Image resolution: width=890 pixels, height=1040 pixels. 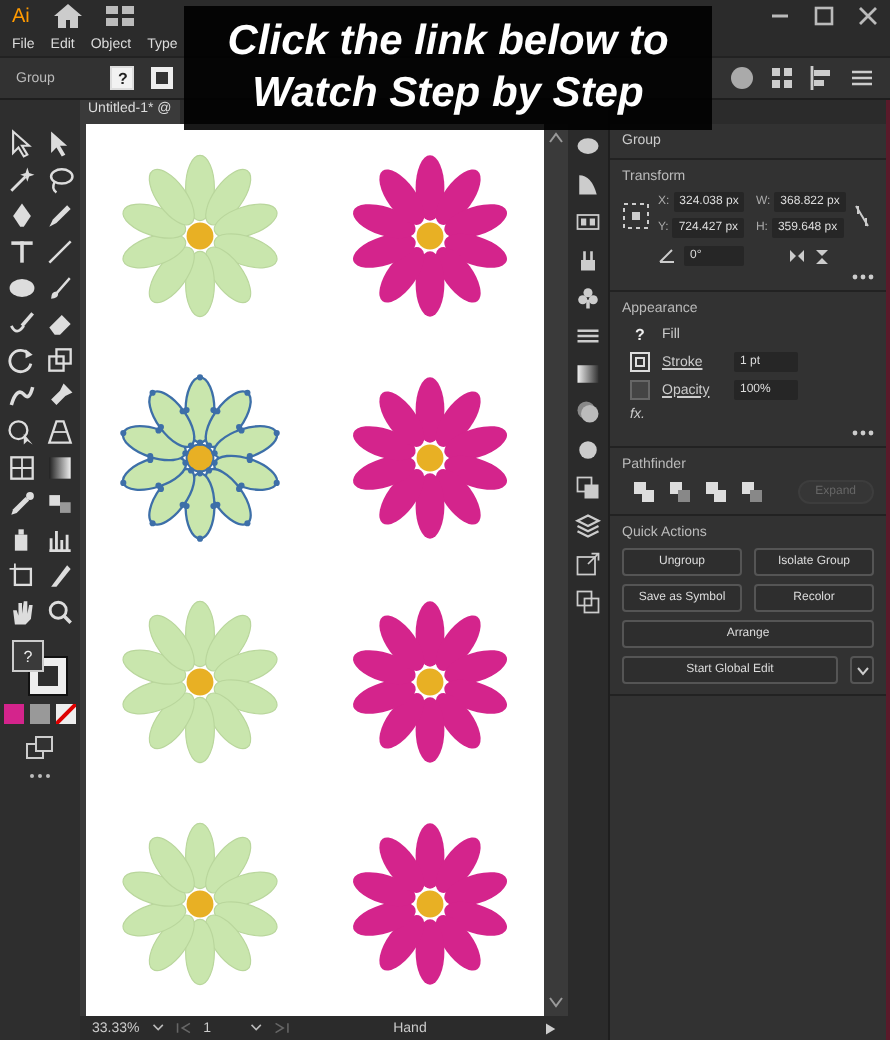 I want to click on home-icon, so click(x=67, y=16).